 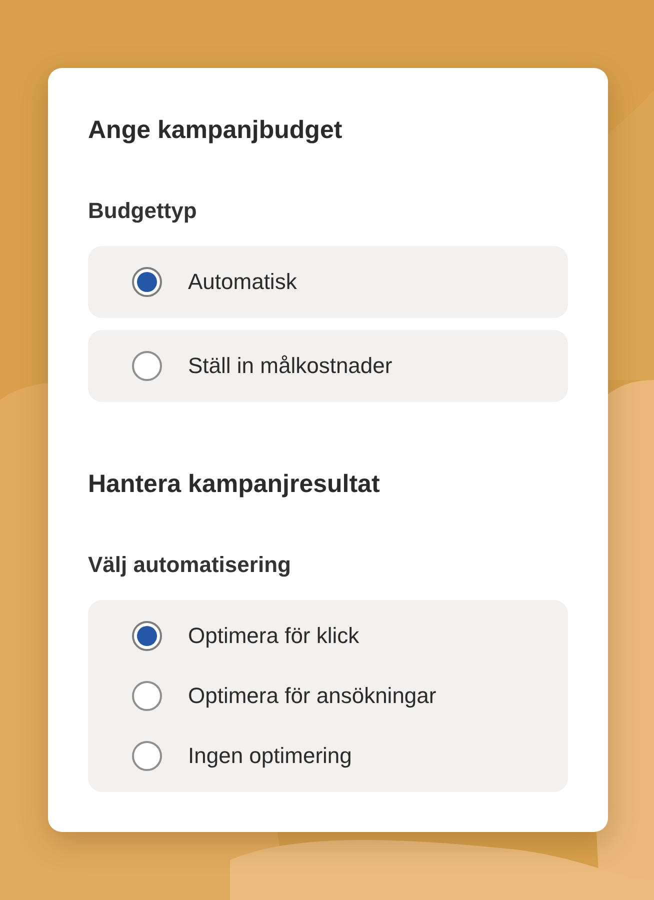 I want to click on option-card: Ställ in målkostnader, so click(x=328, y=366).